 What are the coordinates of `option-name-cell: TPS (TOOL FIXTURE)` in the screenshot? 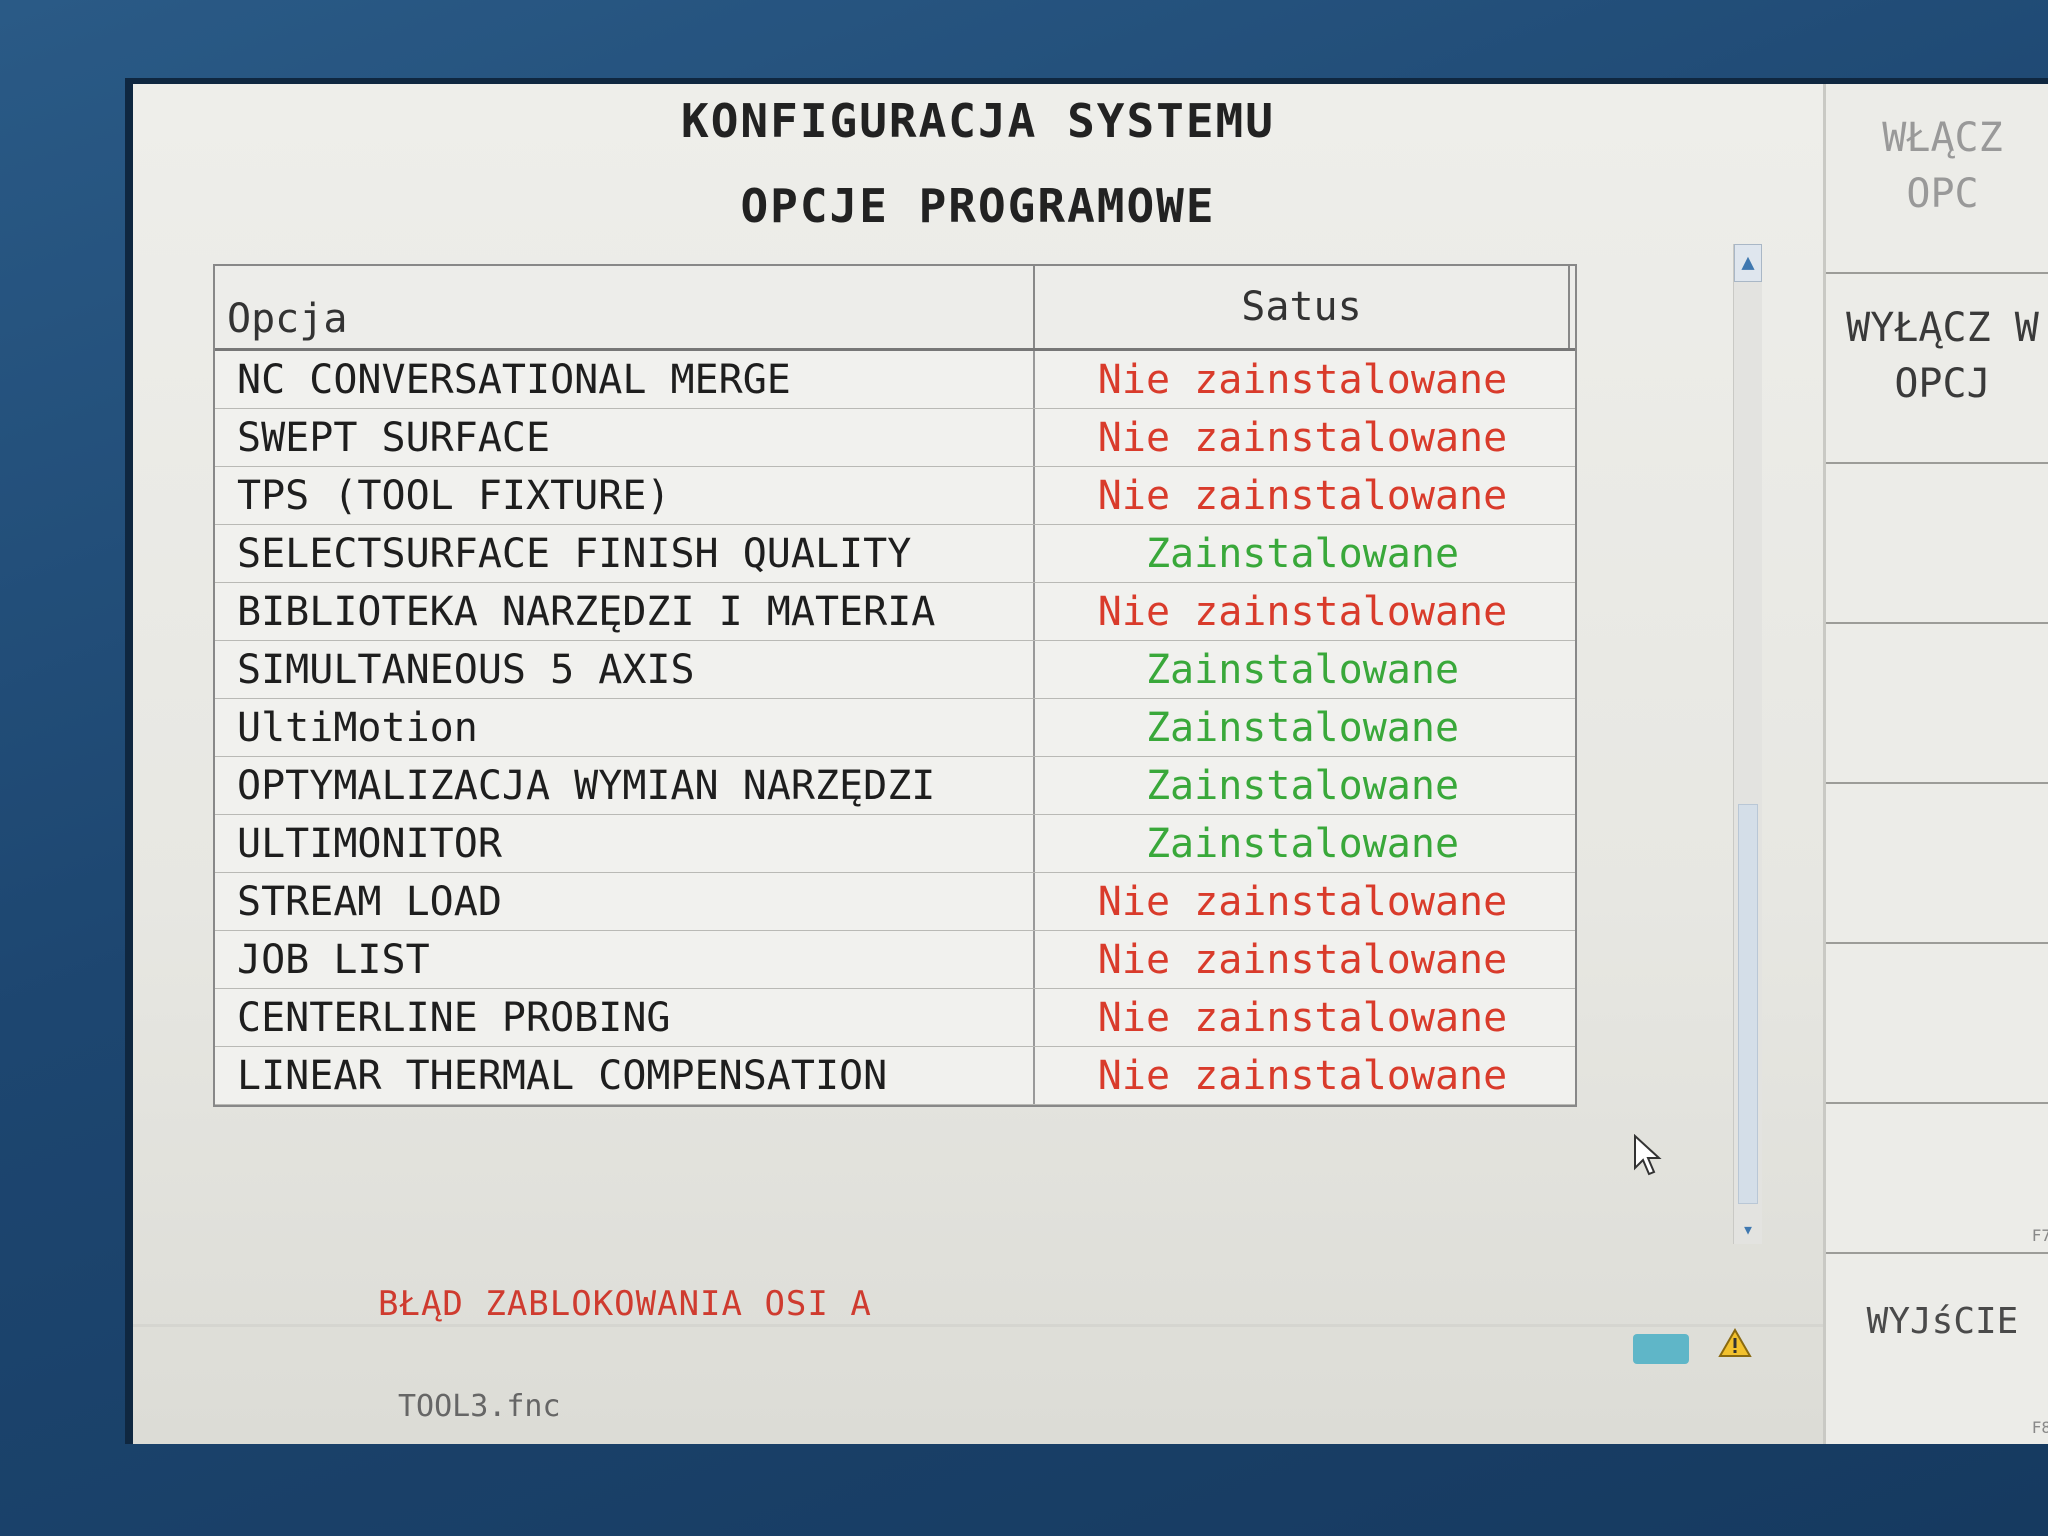 It's located at (625, 495).